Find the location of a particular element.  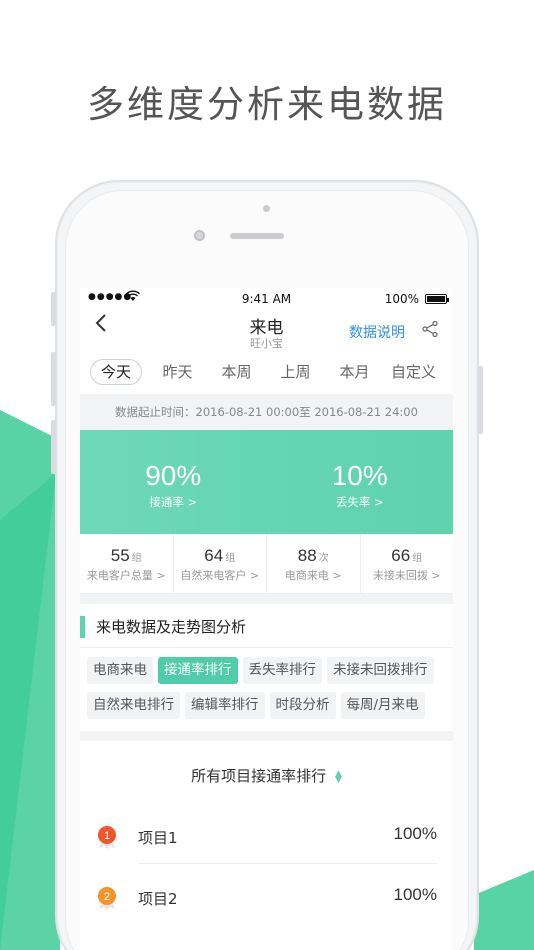

tab-last-week: 上周 is located at coordinates (295, 372).